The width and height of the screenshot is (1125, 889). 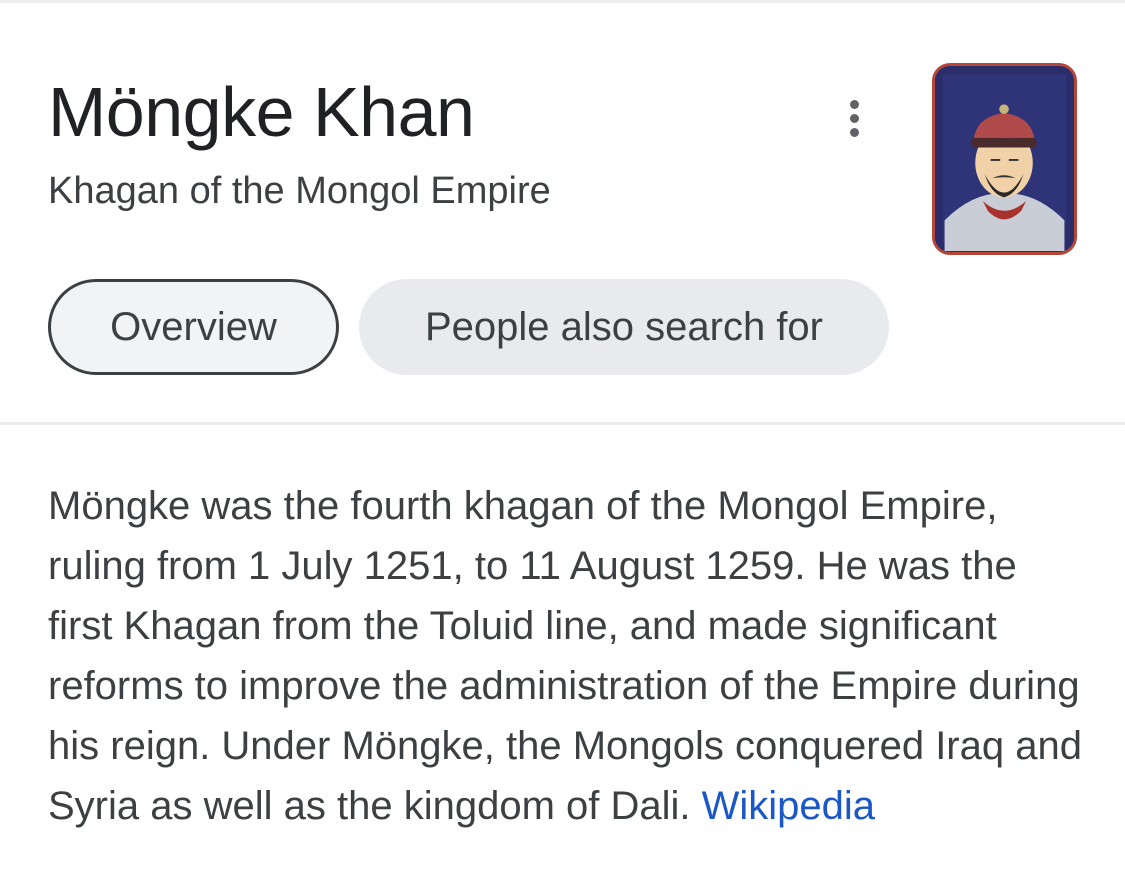 I want to click on more-options-button, so click(x=854, y=118).